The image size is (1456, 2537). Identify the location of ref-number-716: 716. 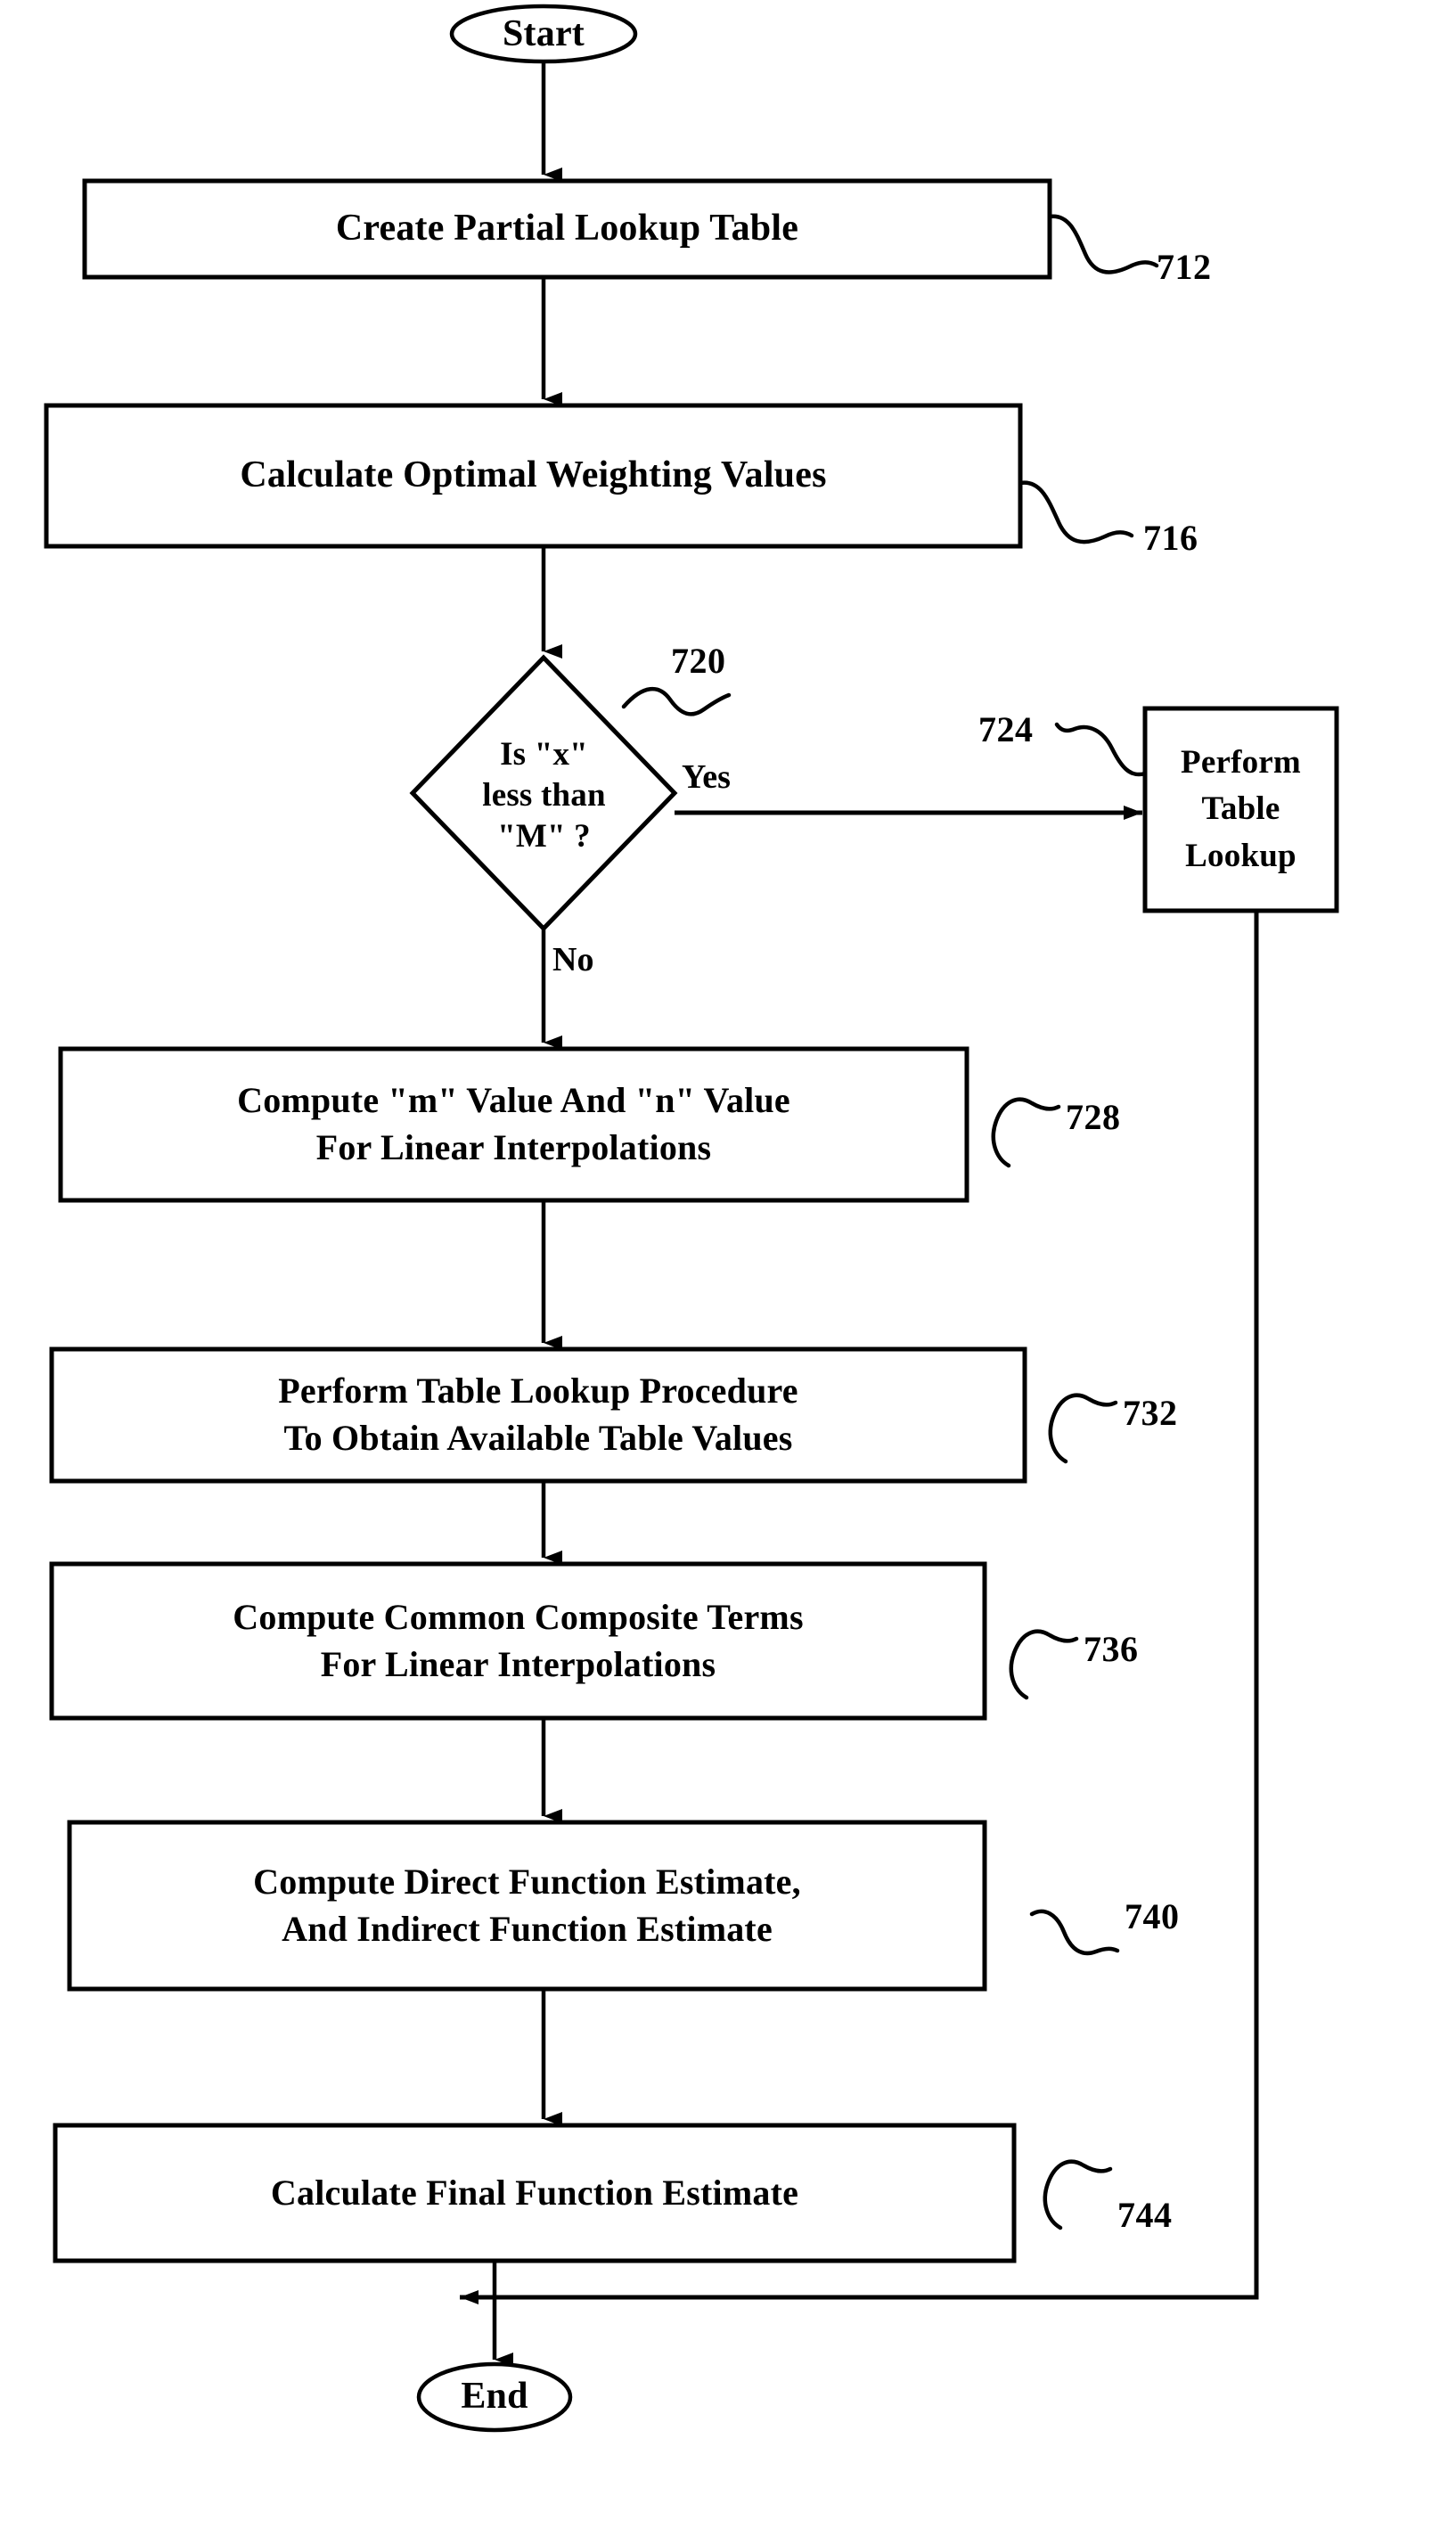
(1170, 538).